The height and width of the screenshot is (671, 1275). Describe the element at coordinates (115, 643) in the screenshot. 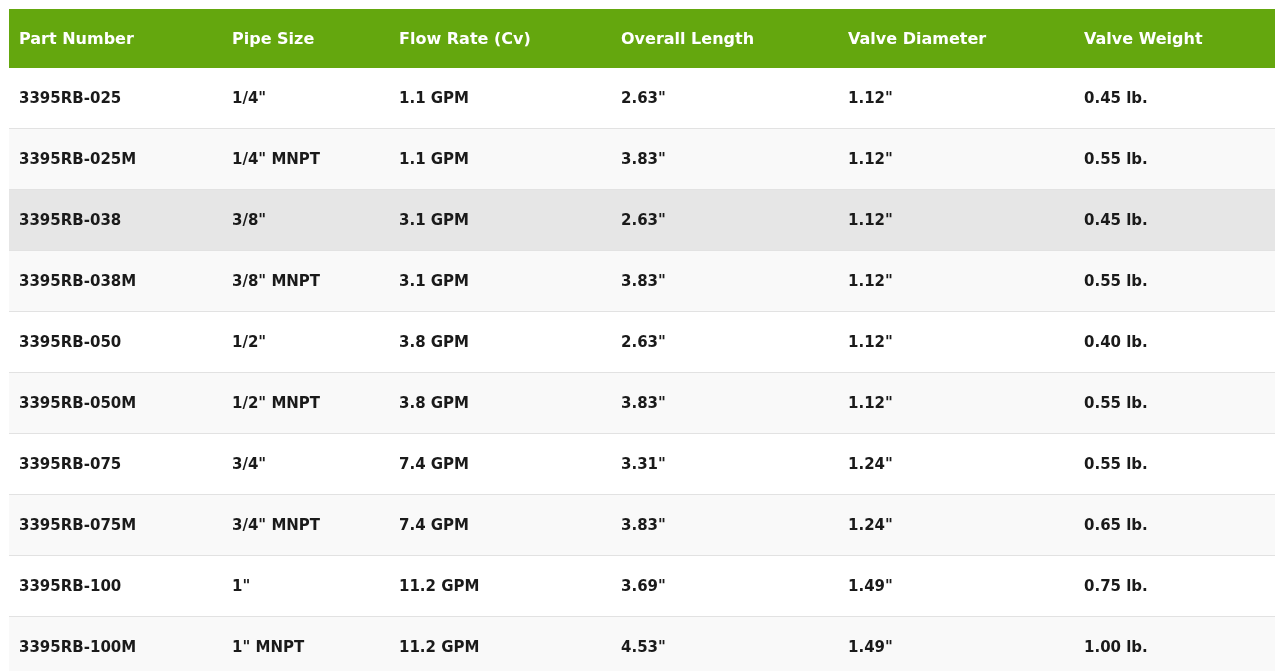

I see `table-cell: 3395RB-100M` at that location.